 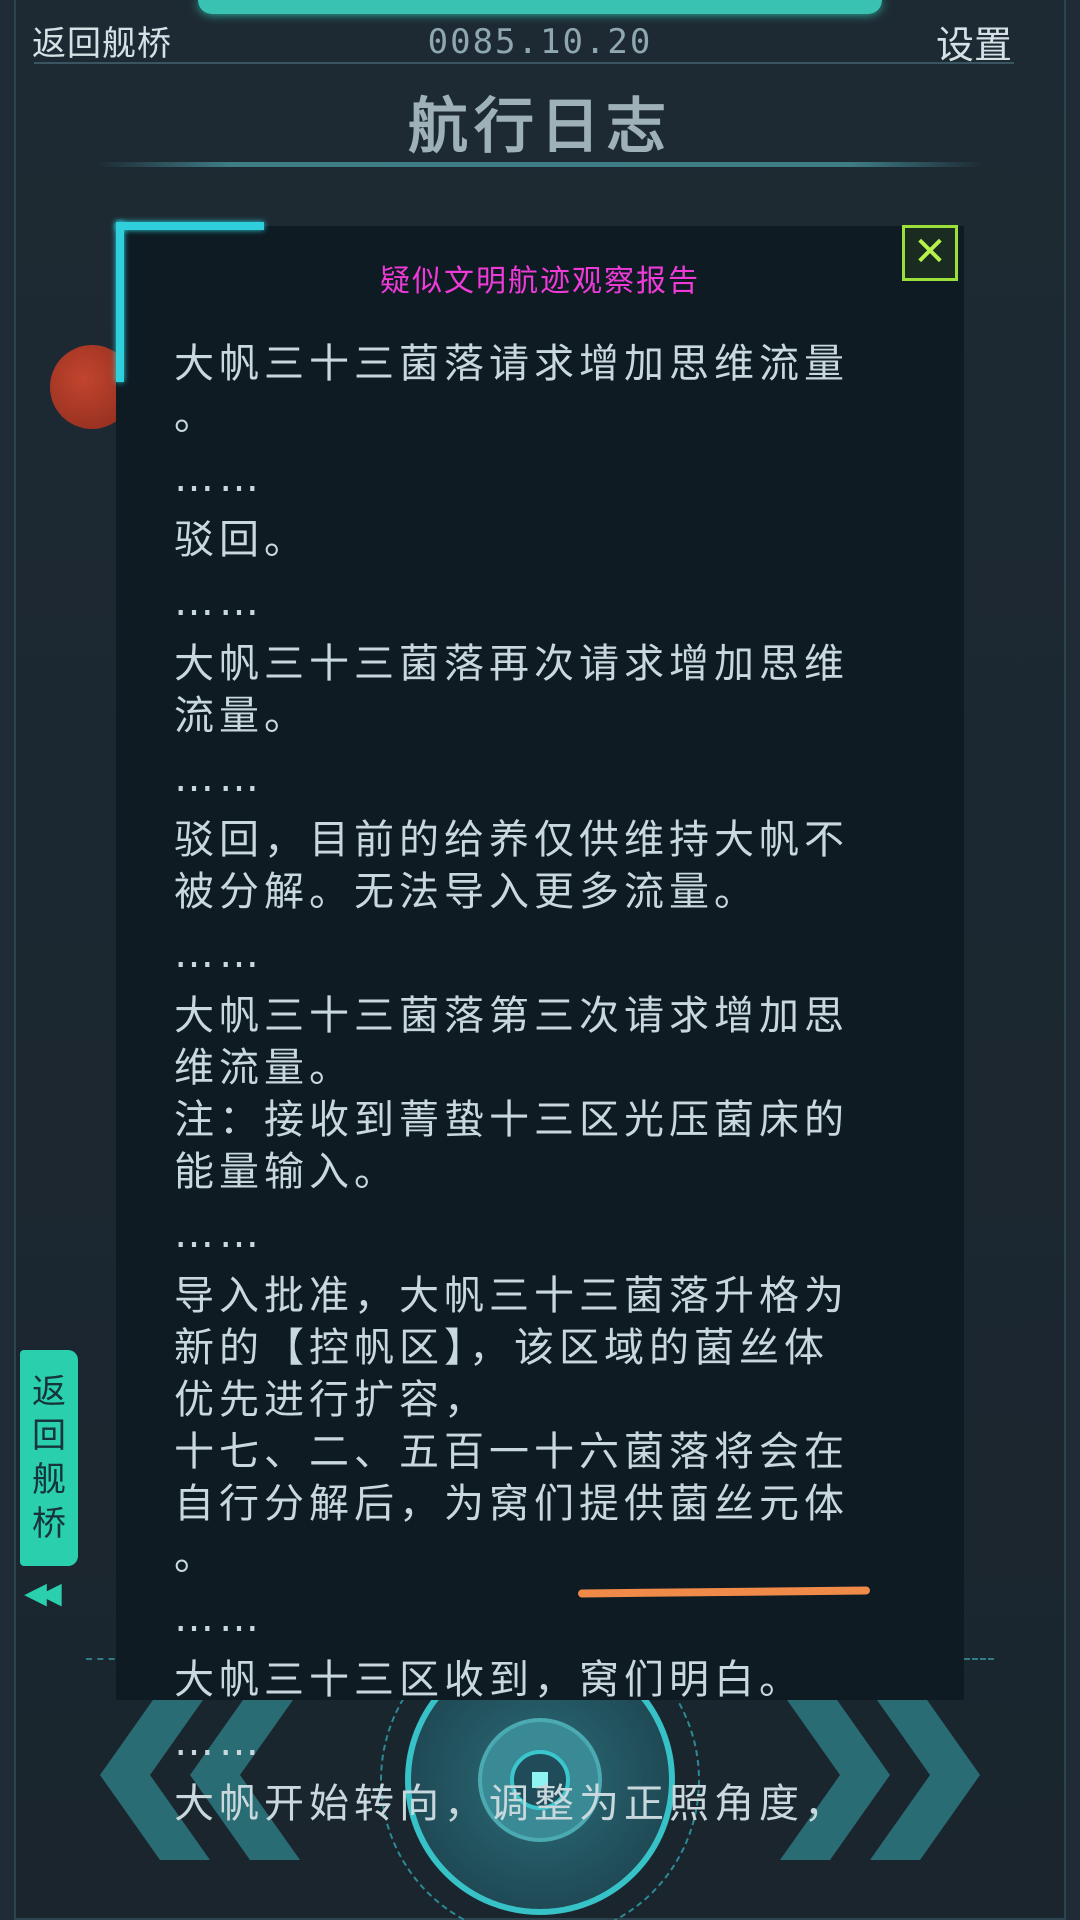 What do you see at coordinates (241, 540) in the screenshot?
I see `log-line: 驳回。` at bounding box center [241, 540].